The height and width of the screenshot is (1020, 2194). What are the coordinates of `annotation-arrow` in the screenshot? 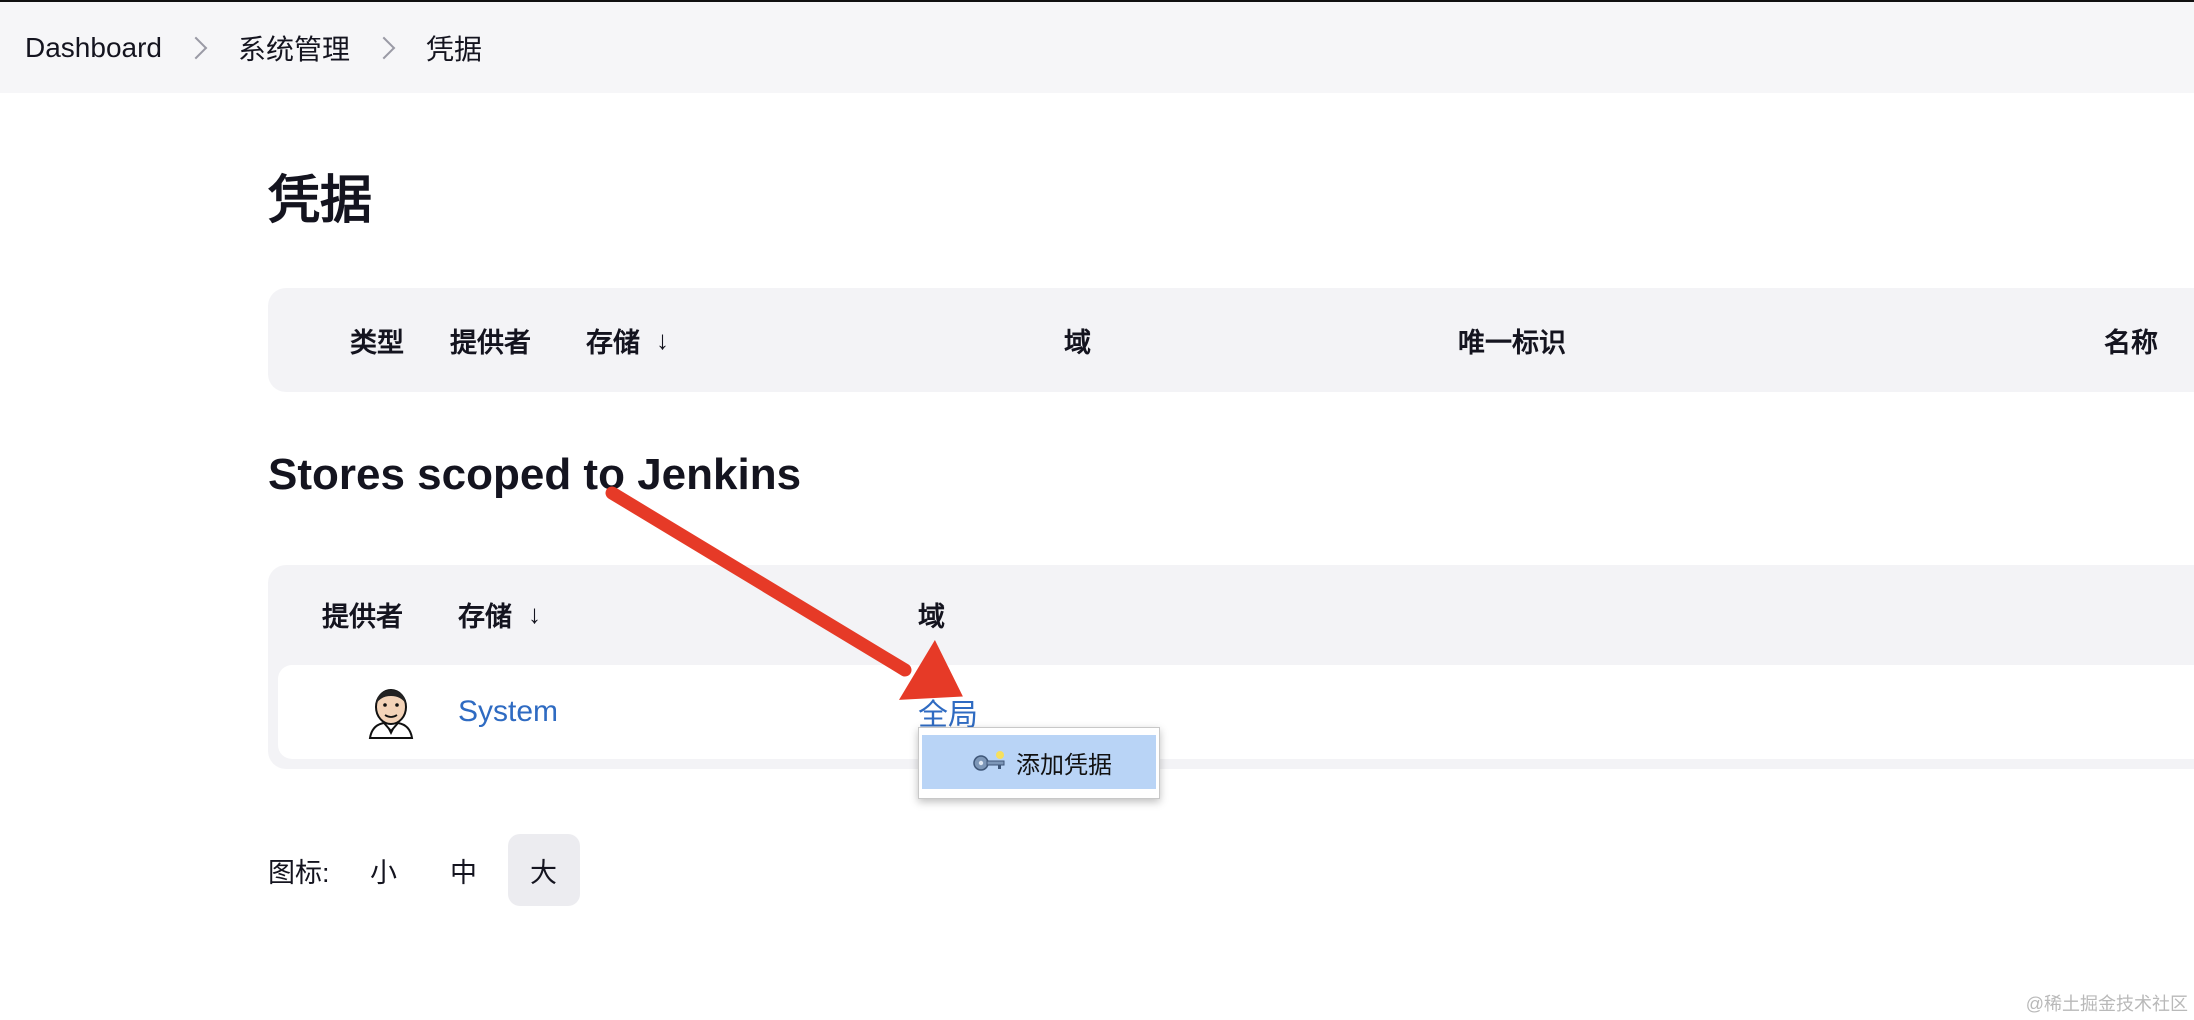 It's located at (784, 593).